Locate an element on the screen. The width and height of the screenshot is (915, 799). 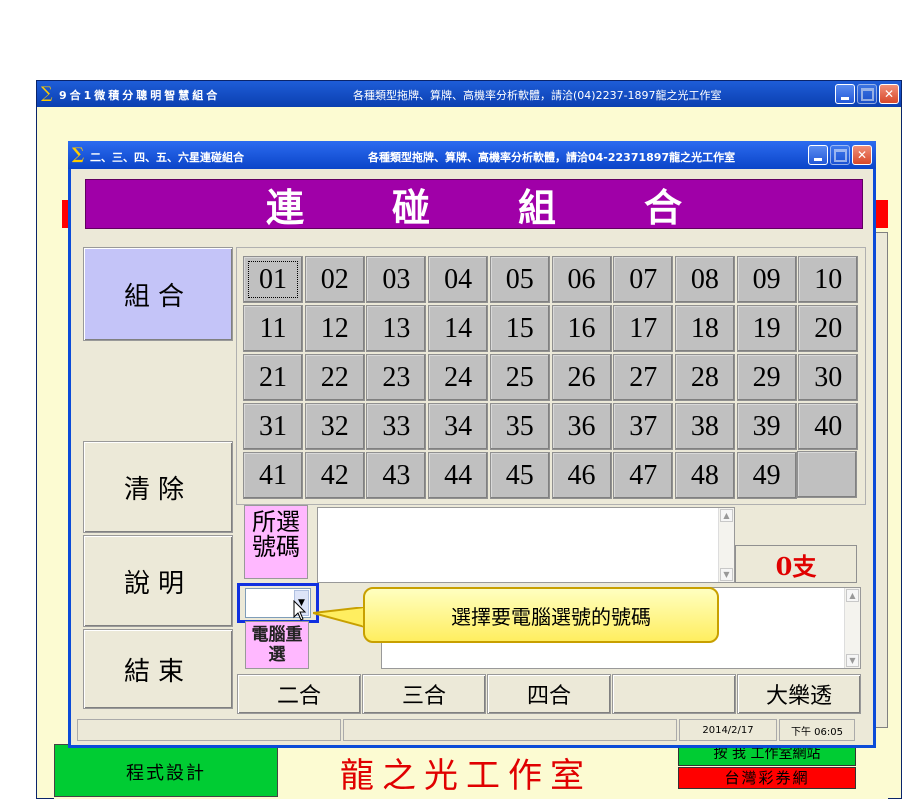
three-combo-button: 三合 is located at coordinates (424, 694).